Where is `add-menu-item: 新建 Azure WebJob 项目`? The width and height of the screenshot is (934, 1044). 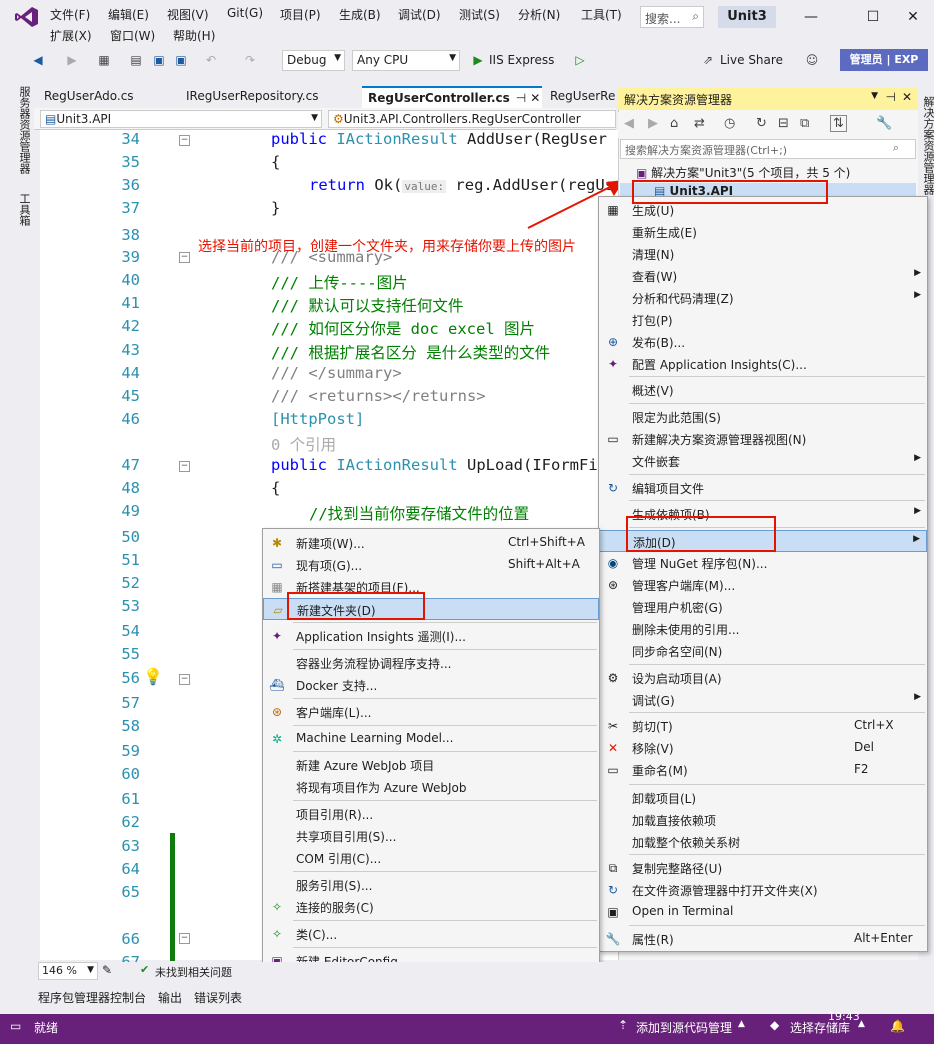 add-menu-item: 新建 Azure WebJob 项目 is located at coordinates (431, 765).